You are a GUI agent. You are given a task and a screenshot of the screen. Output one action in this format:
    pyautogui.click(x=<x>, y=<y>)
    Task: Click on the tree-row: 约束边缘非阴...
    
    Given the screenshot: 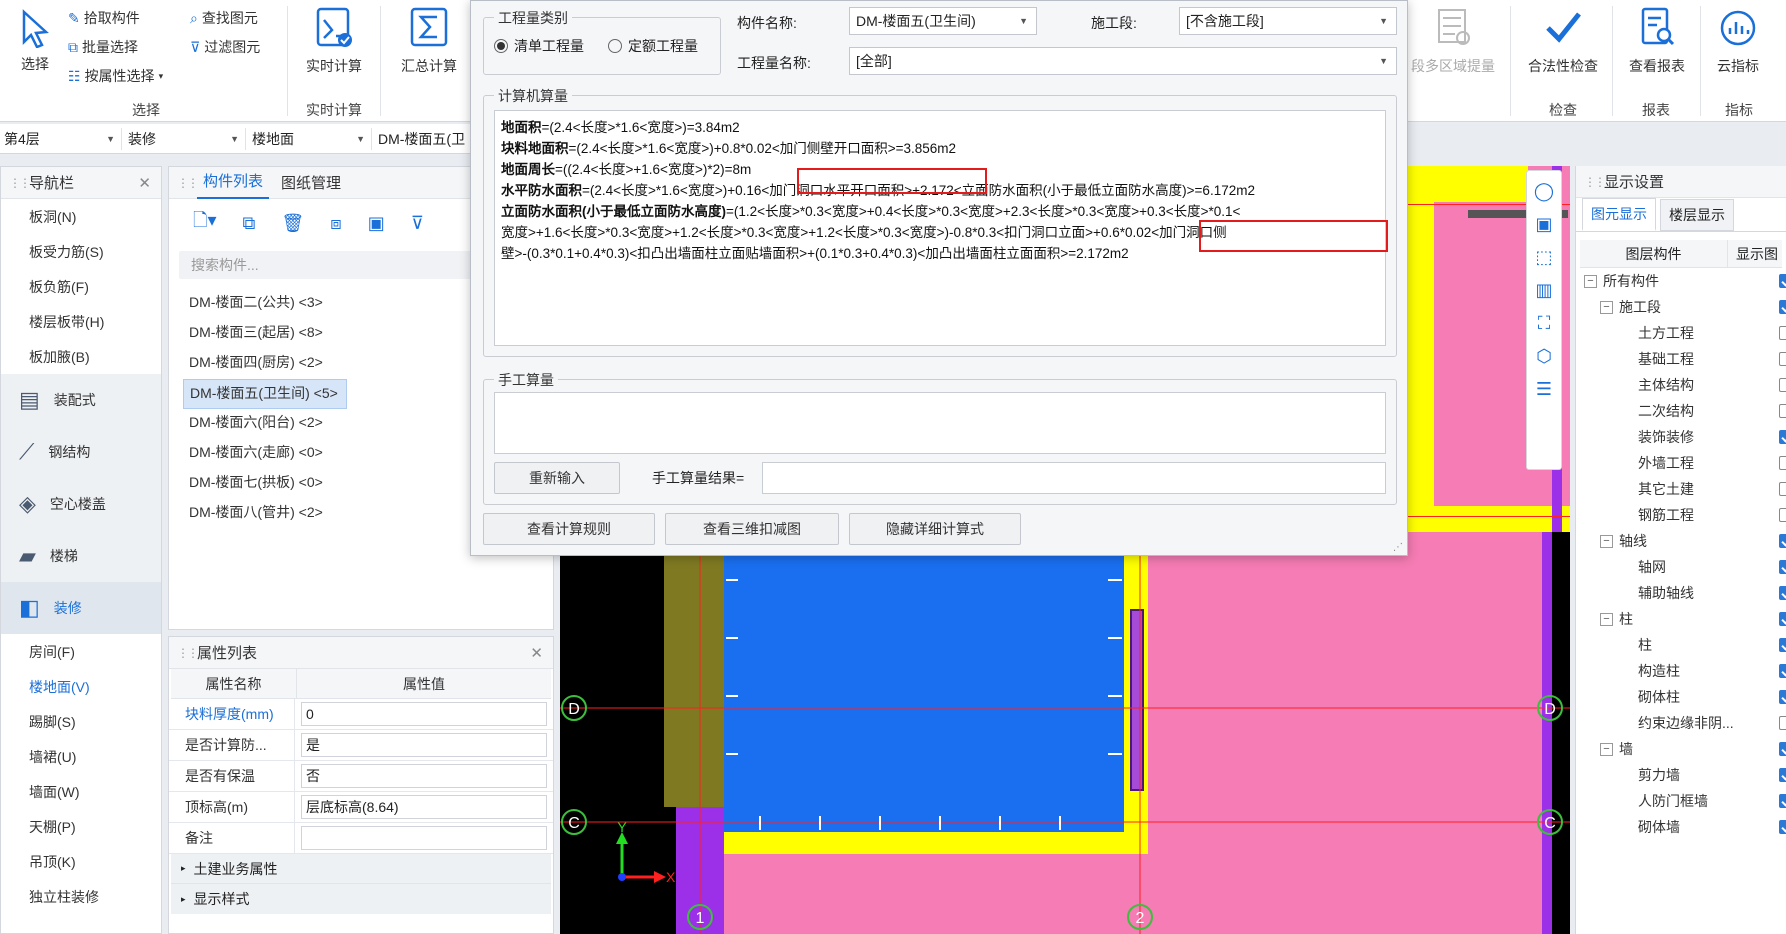 What is the action you would take?
    pyautogui.click(x=1685, y=723)
    